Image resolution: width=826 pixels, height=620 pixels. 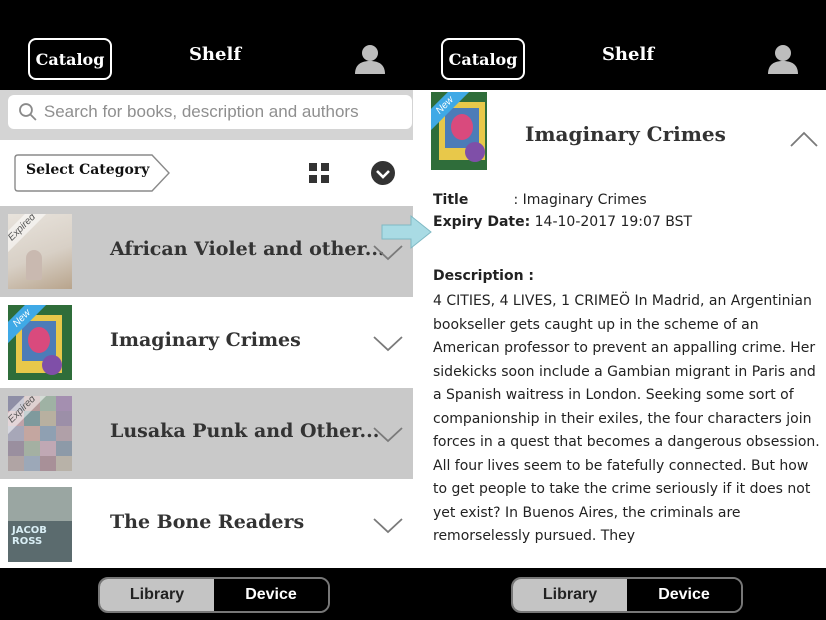 I want to click on book-detail-header: New Imaginary Crimes, so click(x=619, y=133).